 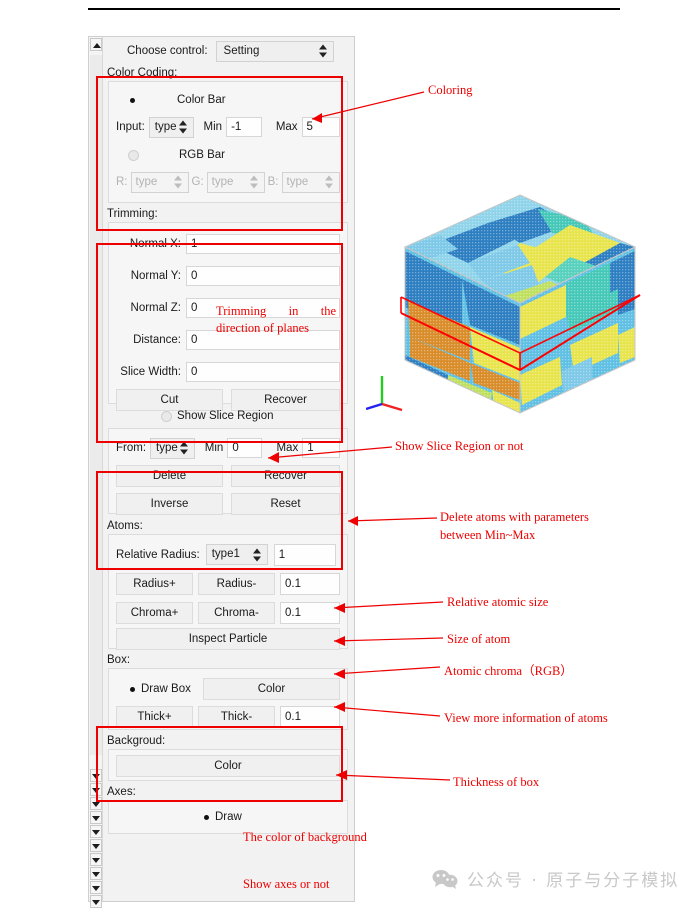 What do you see at coordinates (297, 181) in the screenshot?
I see `b-channel-value: type` at bounding box center [297, 181].